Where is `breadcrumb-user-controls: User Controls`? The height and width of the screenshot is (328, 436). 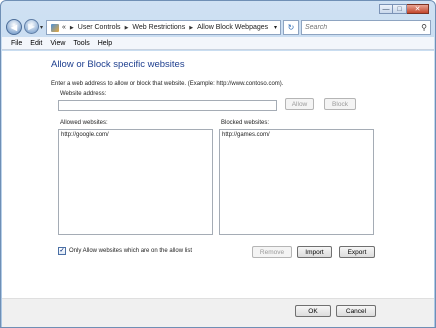 breadcrumb-user-controls: User Controls is located at coordinates (99, 27).